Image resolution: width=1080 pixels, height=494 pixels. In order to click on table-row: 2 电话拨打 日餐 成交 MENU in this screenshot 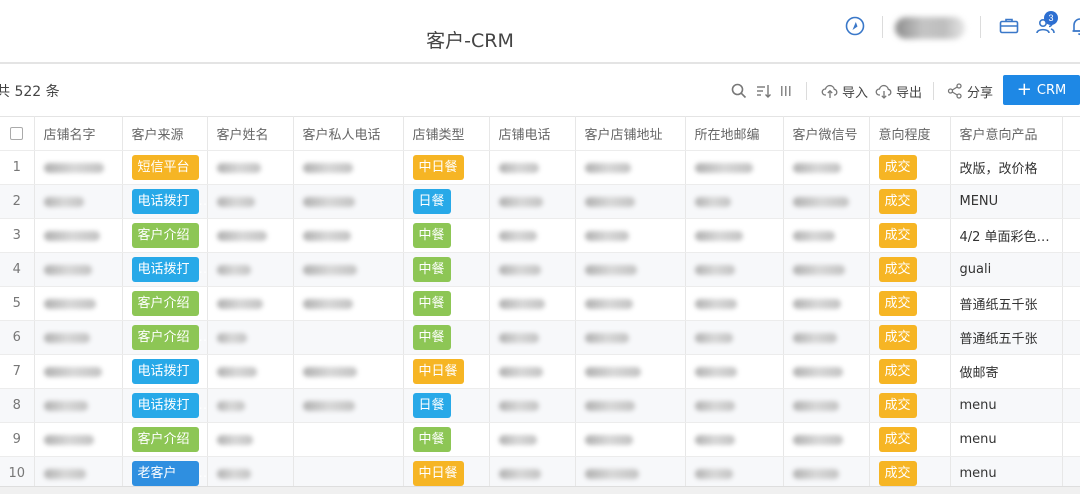, I will do `click(540, 201)`.